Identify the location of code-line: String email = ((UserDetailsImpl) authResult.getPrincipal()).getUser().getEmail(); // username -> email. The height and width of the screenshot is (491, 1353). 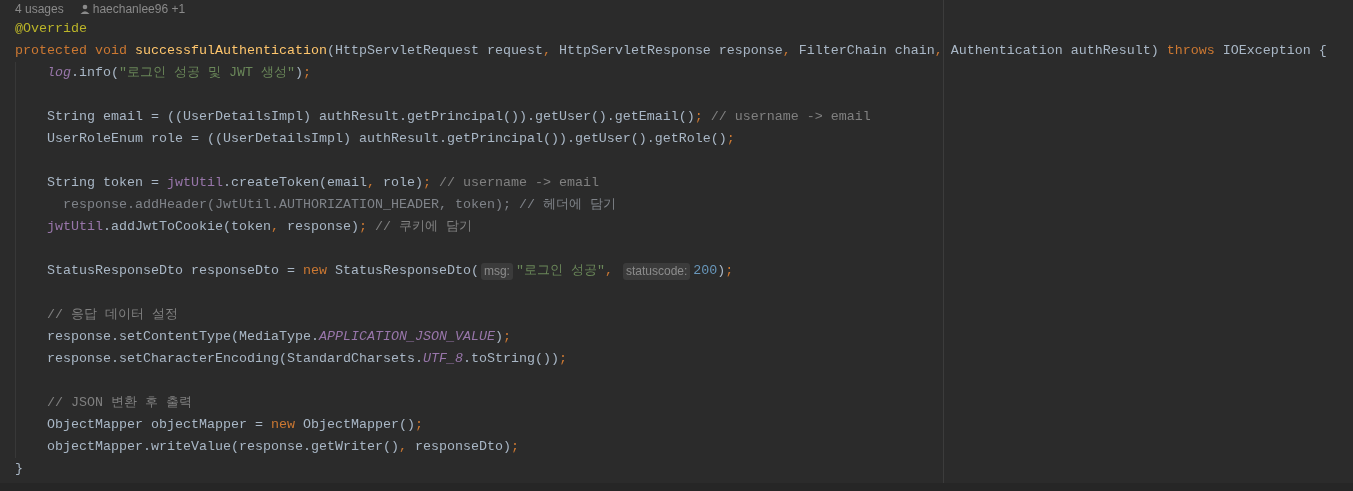
(459, 117).